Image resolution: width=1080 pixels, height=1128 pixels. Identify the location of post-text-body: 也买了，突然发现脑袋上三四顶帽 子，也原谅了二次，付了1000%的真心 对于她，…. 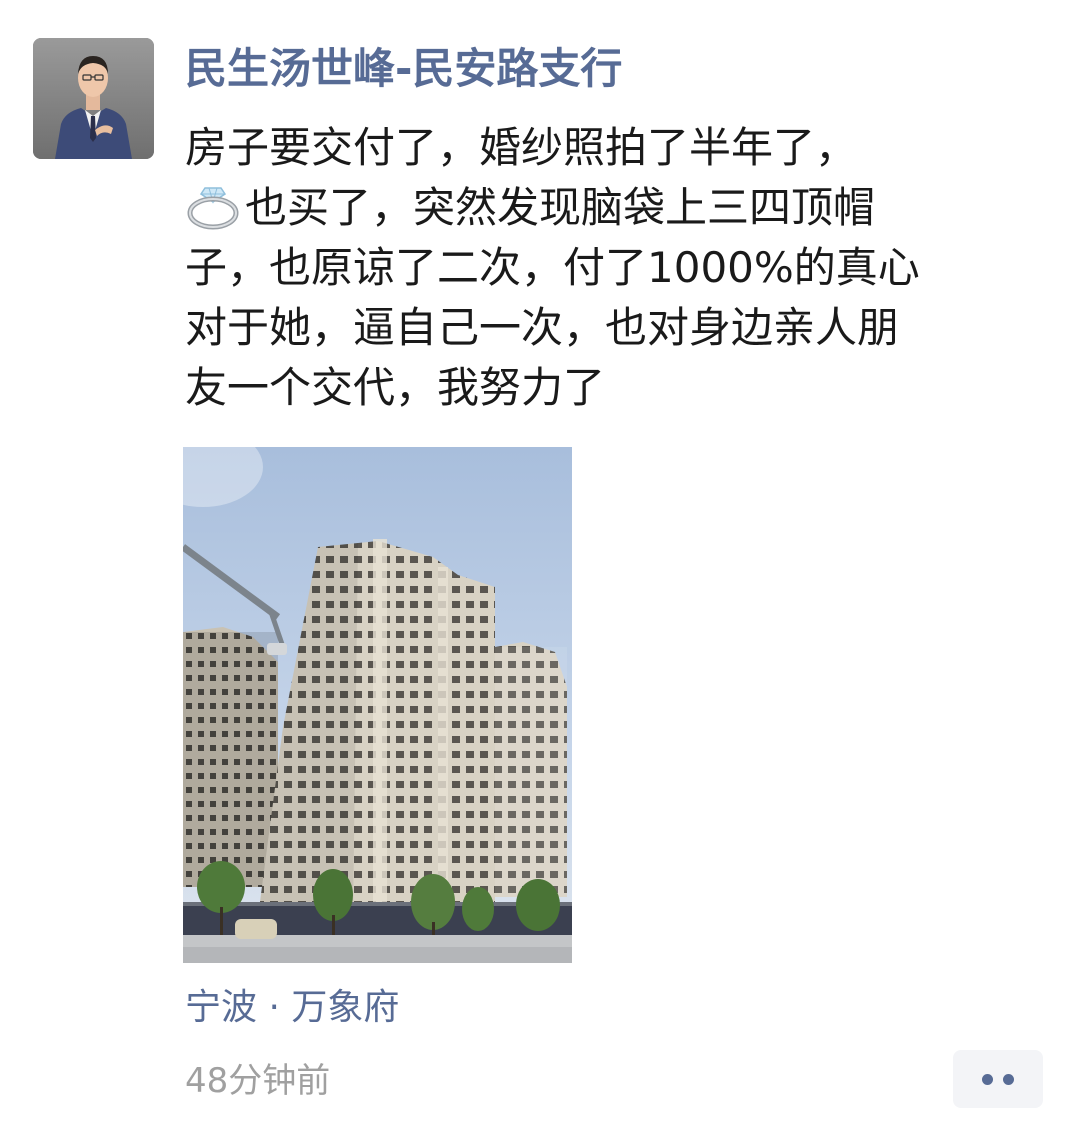
(552, 297).